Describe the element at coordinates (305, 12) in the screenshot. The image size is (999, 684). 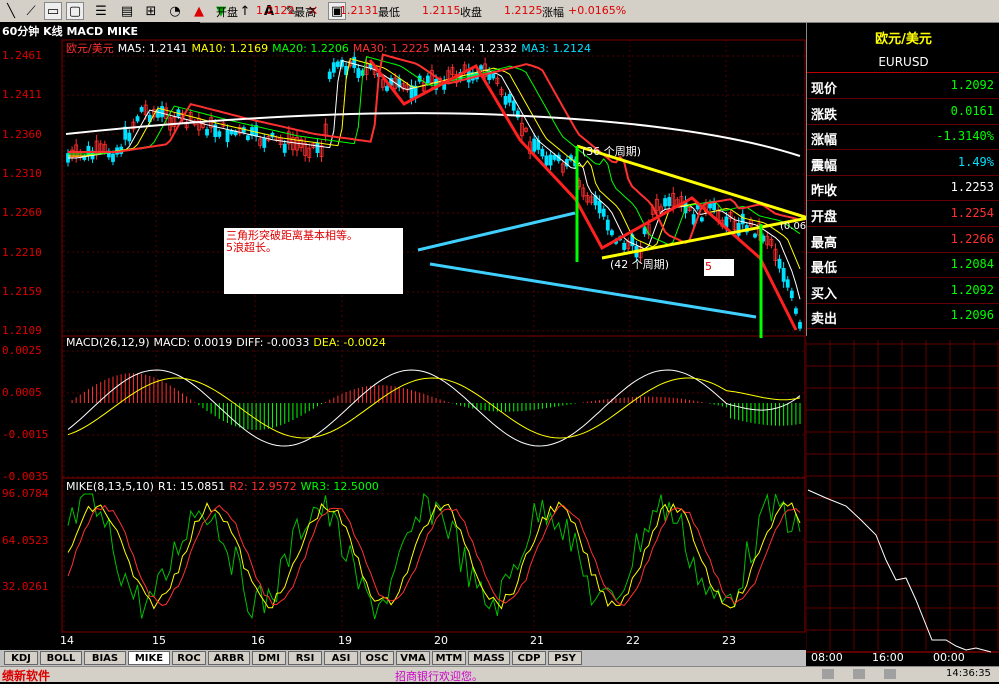
I see `high-label: 最高` at that location.